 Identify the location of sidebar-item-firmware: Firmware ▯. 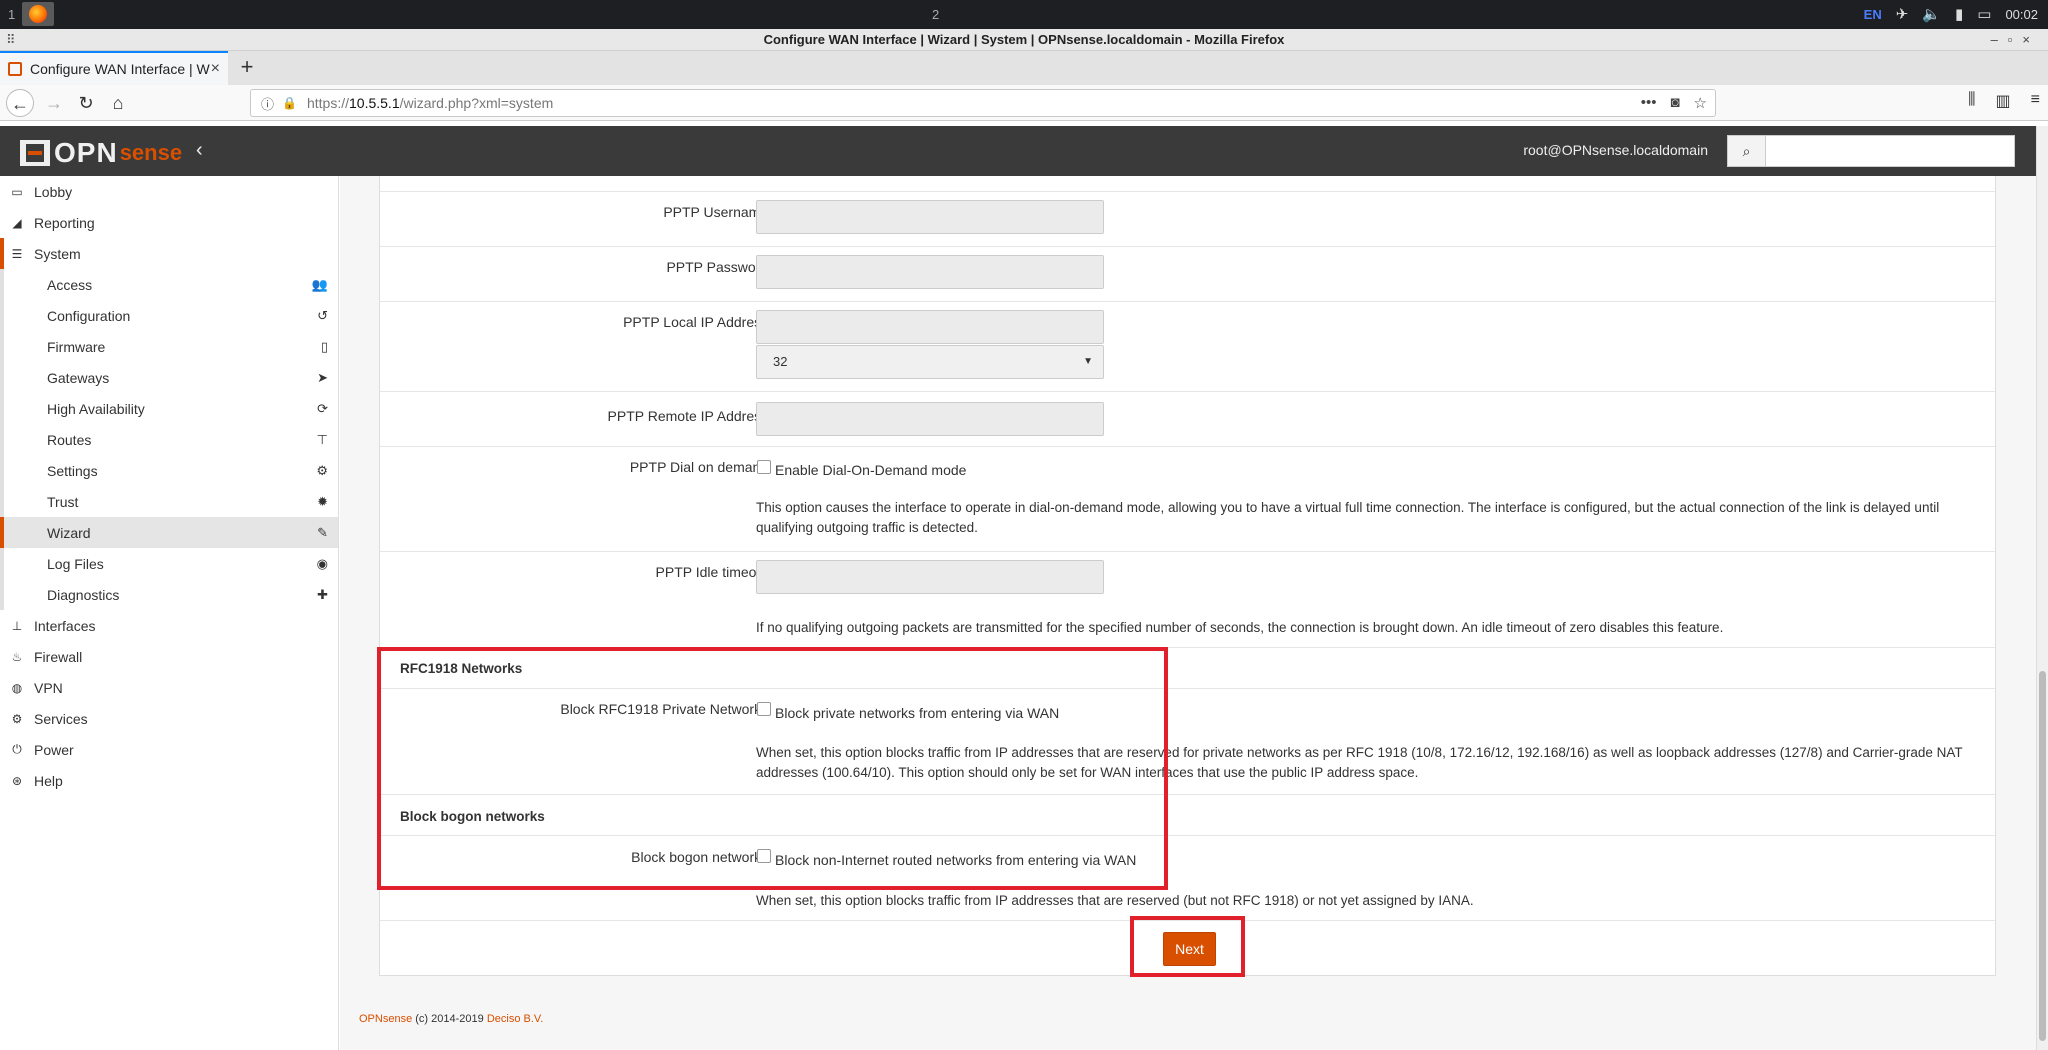
(169, 346).